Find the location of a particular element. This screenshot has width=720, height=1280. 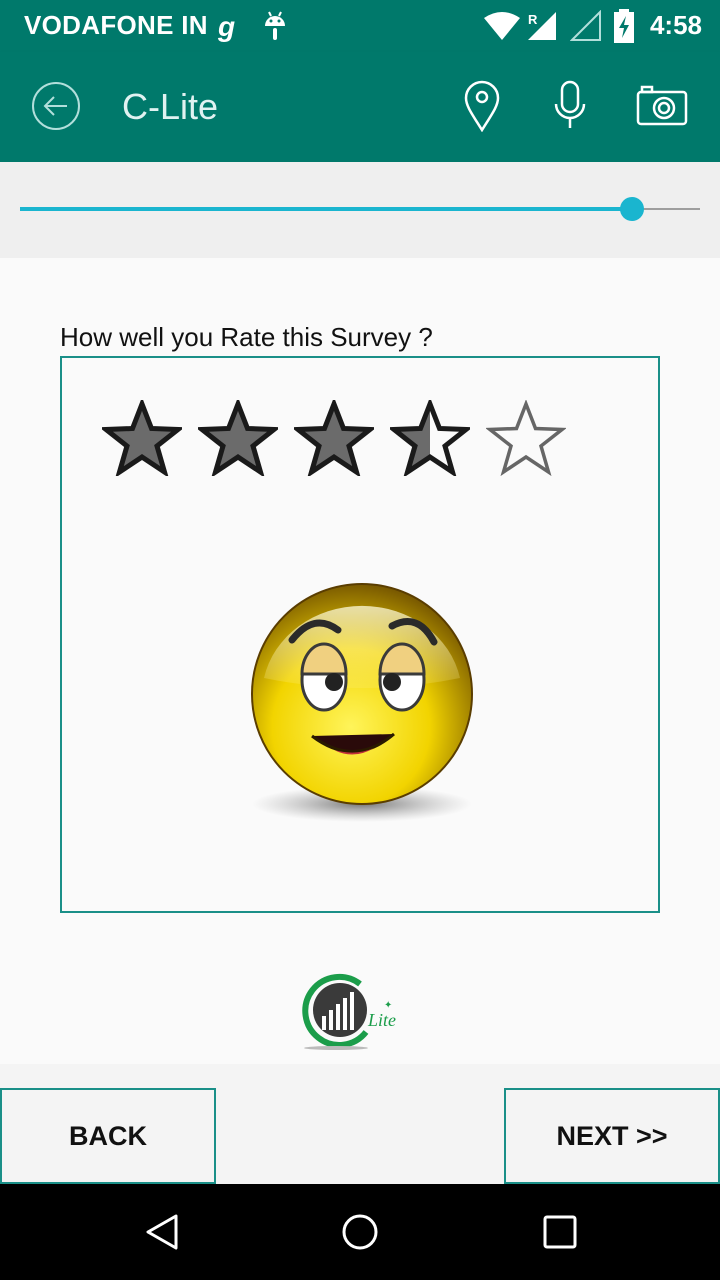

location-pin-icon is located at coordinates (482, 106).